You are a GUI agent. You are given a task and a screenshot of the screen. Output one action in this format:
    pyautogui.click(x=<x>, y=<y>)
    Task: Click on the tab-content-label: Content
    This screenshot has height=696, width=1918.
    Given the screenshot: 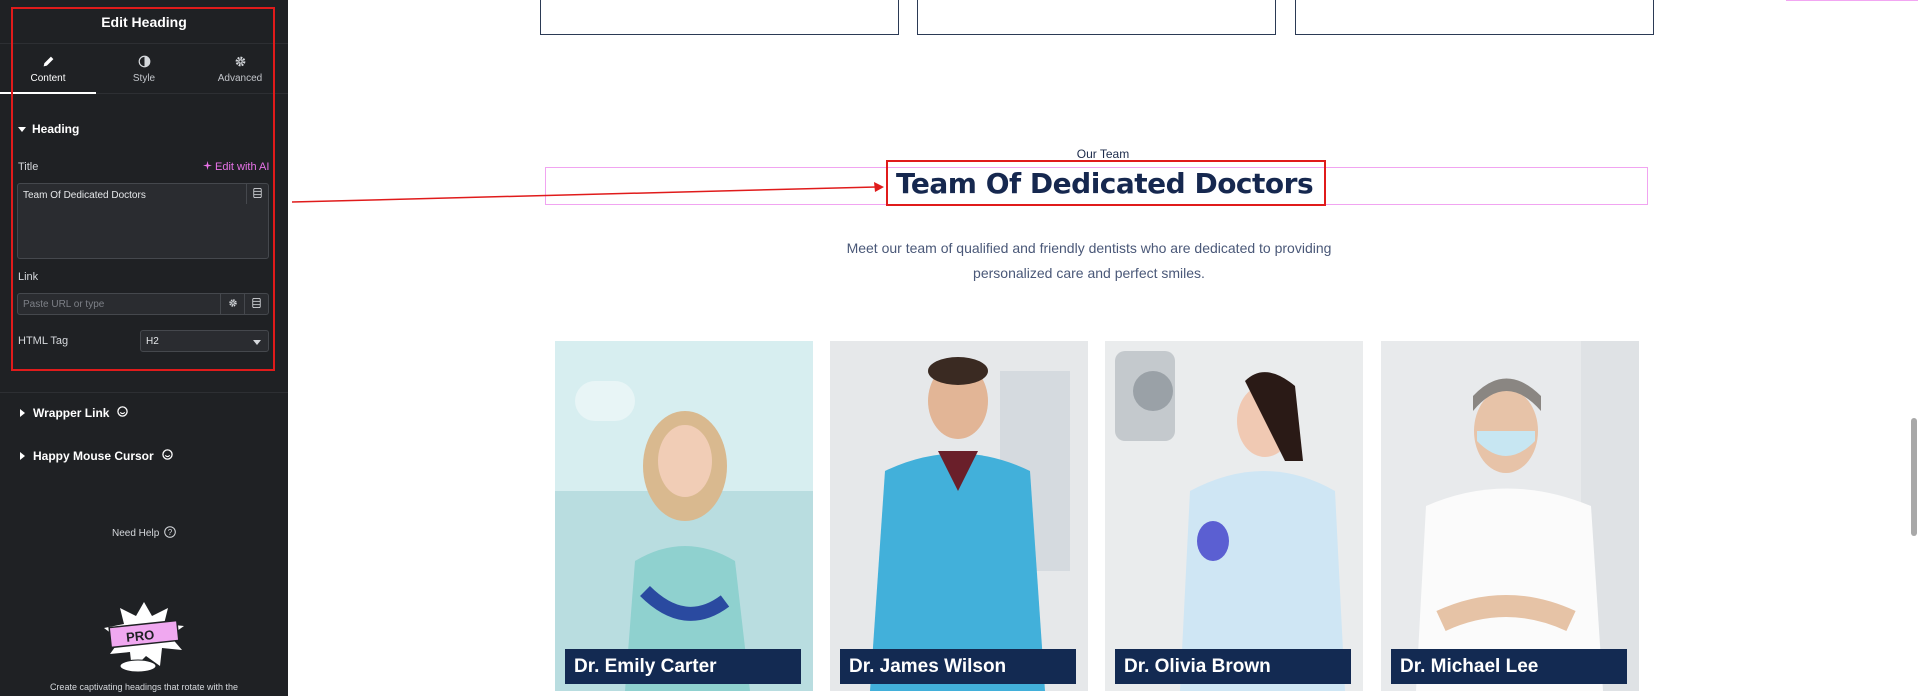 What is the action you would take?
    pyautogui.click(x=48, y=78)
    